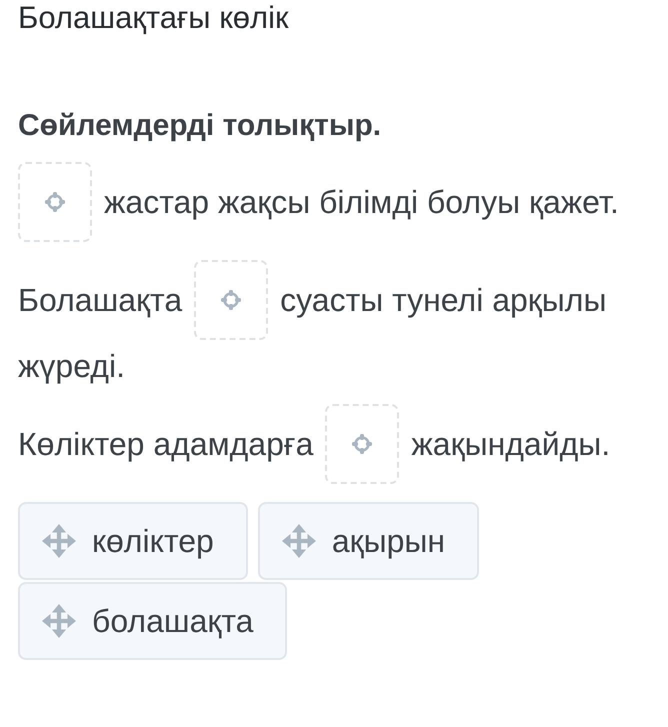  Describe the element at coordinates (153, 621) in the screenshot. I see `draggable-option: болашақта` at that location.